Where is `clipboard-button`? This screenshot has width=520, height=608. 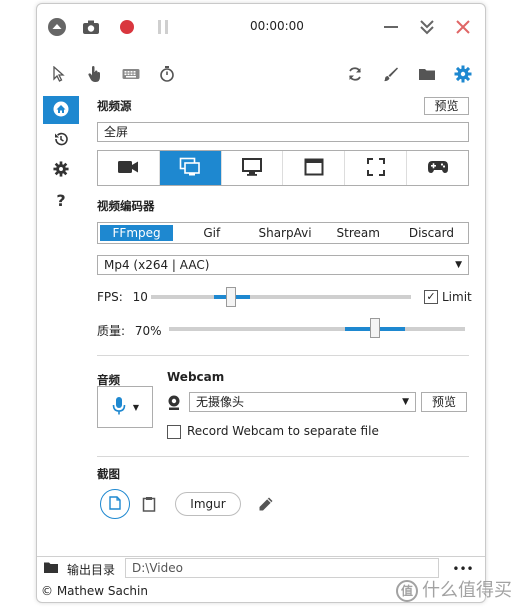
clipboard-button is located at coordinates (149, 505).